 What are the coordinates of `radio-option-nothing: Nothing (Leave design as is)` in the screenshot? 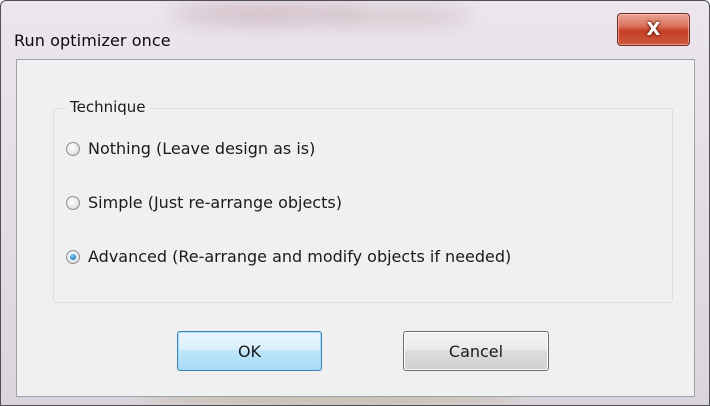 It's located at (190, 148).